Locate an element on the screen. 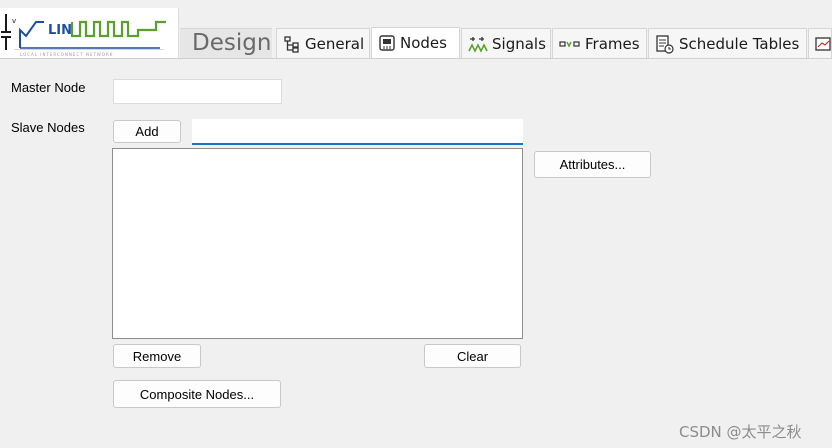 This screenshot has width=832, height=448. watermark: CSDN @太平之秋 is located at coordinates (740, 432).